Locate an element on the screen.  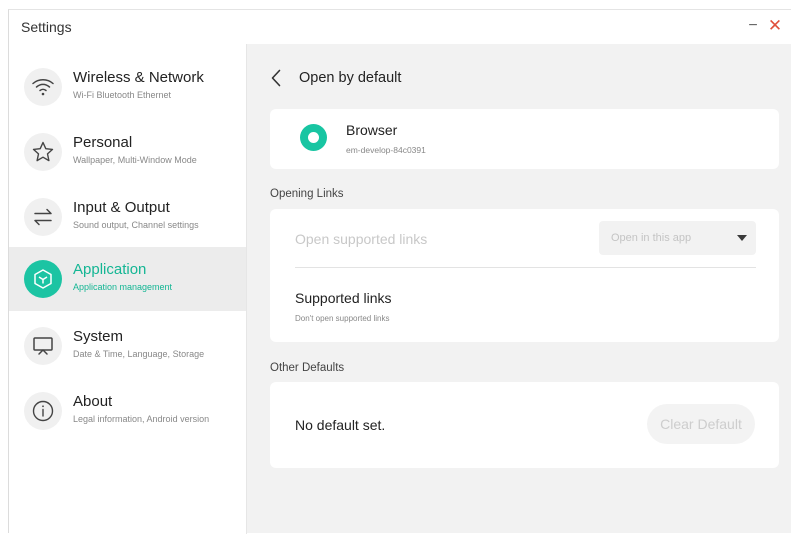
sidebar-item-subtitle: Wi-Fi Bluetooth Ethernet is located at coordinates (122, 95).